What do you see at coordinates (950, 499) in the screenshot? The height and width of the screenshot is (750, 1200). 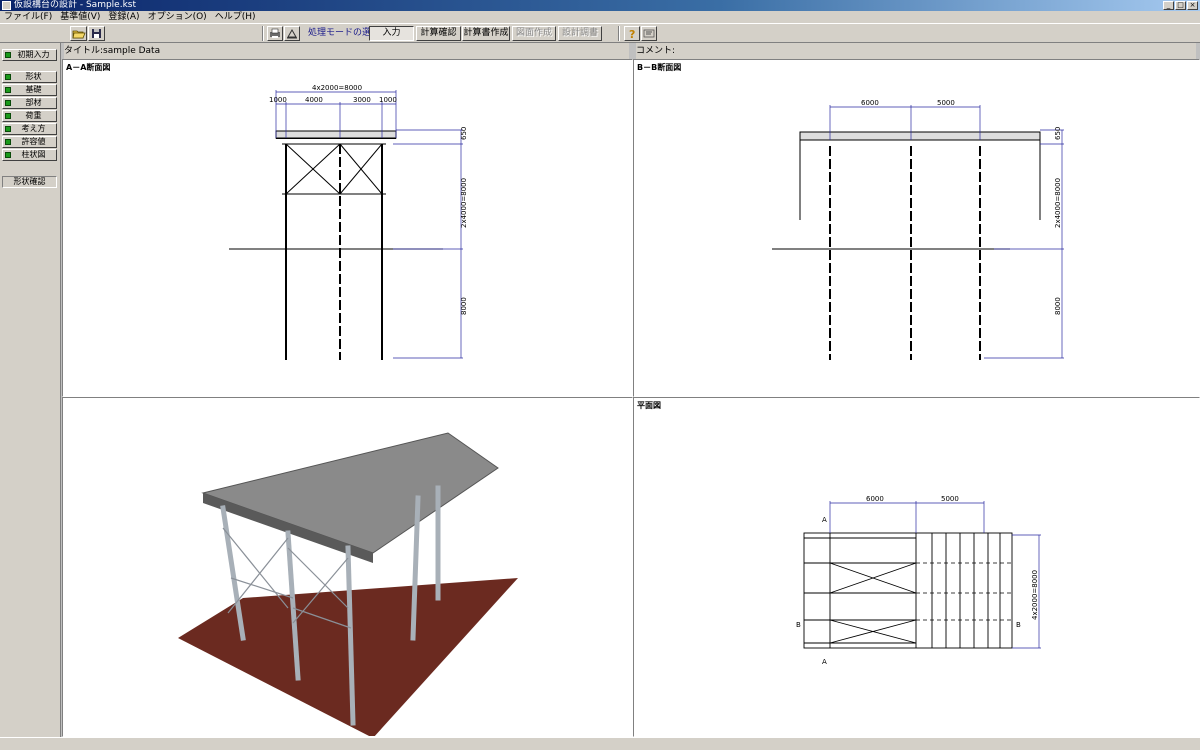 I see `plan-dim-s2: 5000` at bounding box center [950, 499].